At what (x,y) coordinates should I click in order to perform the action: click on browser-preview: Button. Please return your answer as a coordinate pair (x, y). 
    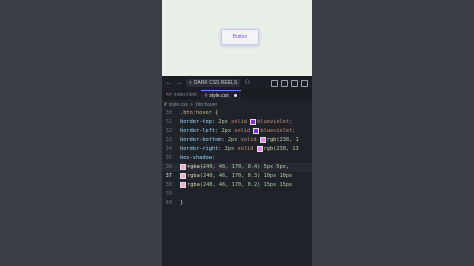
    Looking at the image, I should click on (237, 38).